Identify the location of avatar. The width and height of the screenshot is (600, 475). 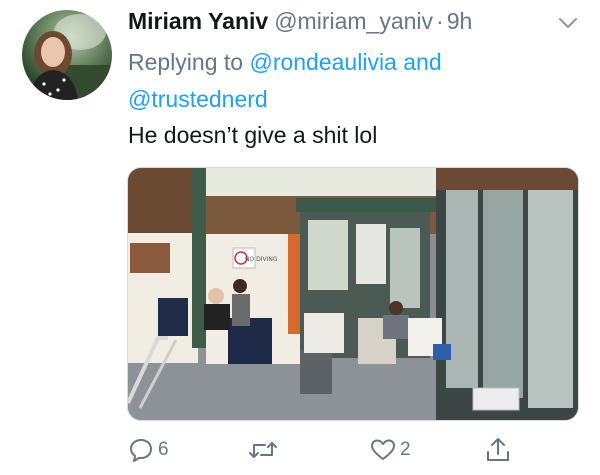
(67, 55).